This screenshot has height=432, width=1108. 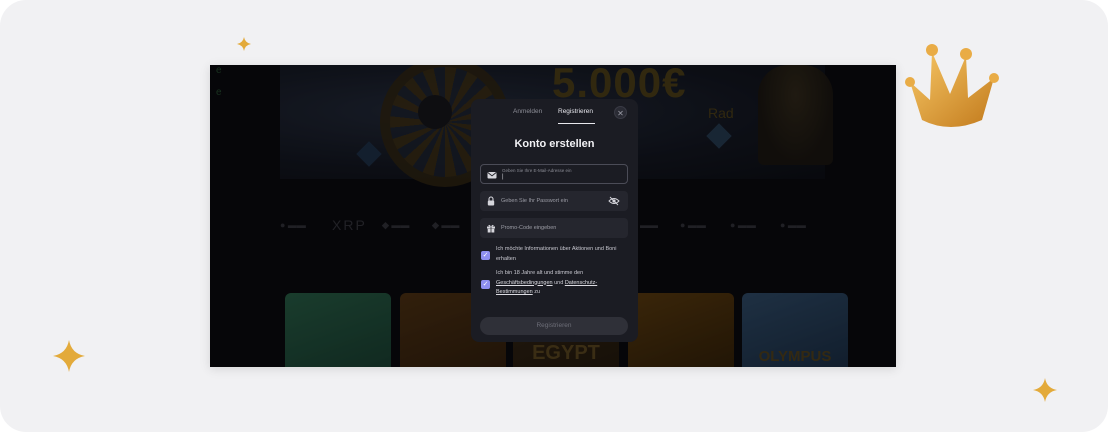 I want to click on promo-placeholder: Promo-Code eingeben, so click(x=529, y=228).